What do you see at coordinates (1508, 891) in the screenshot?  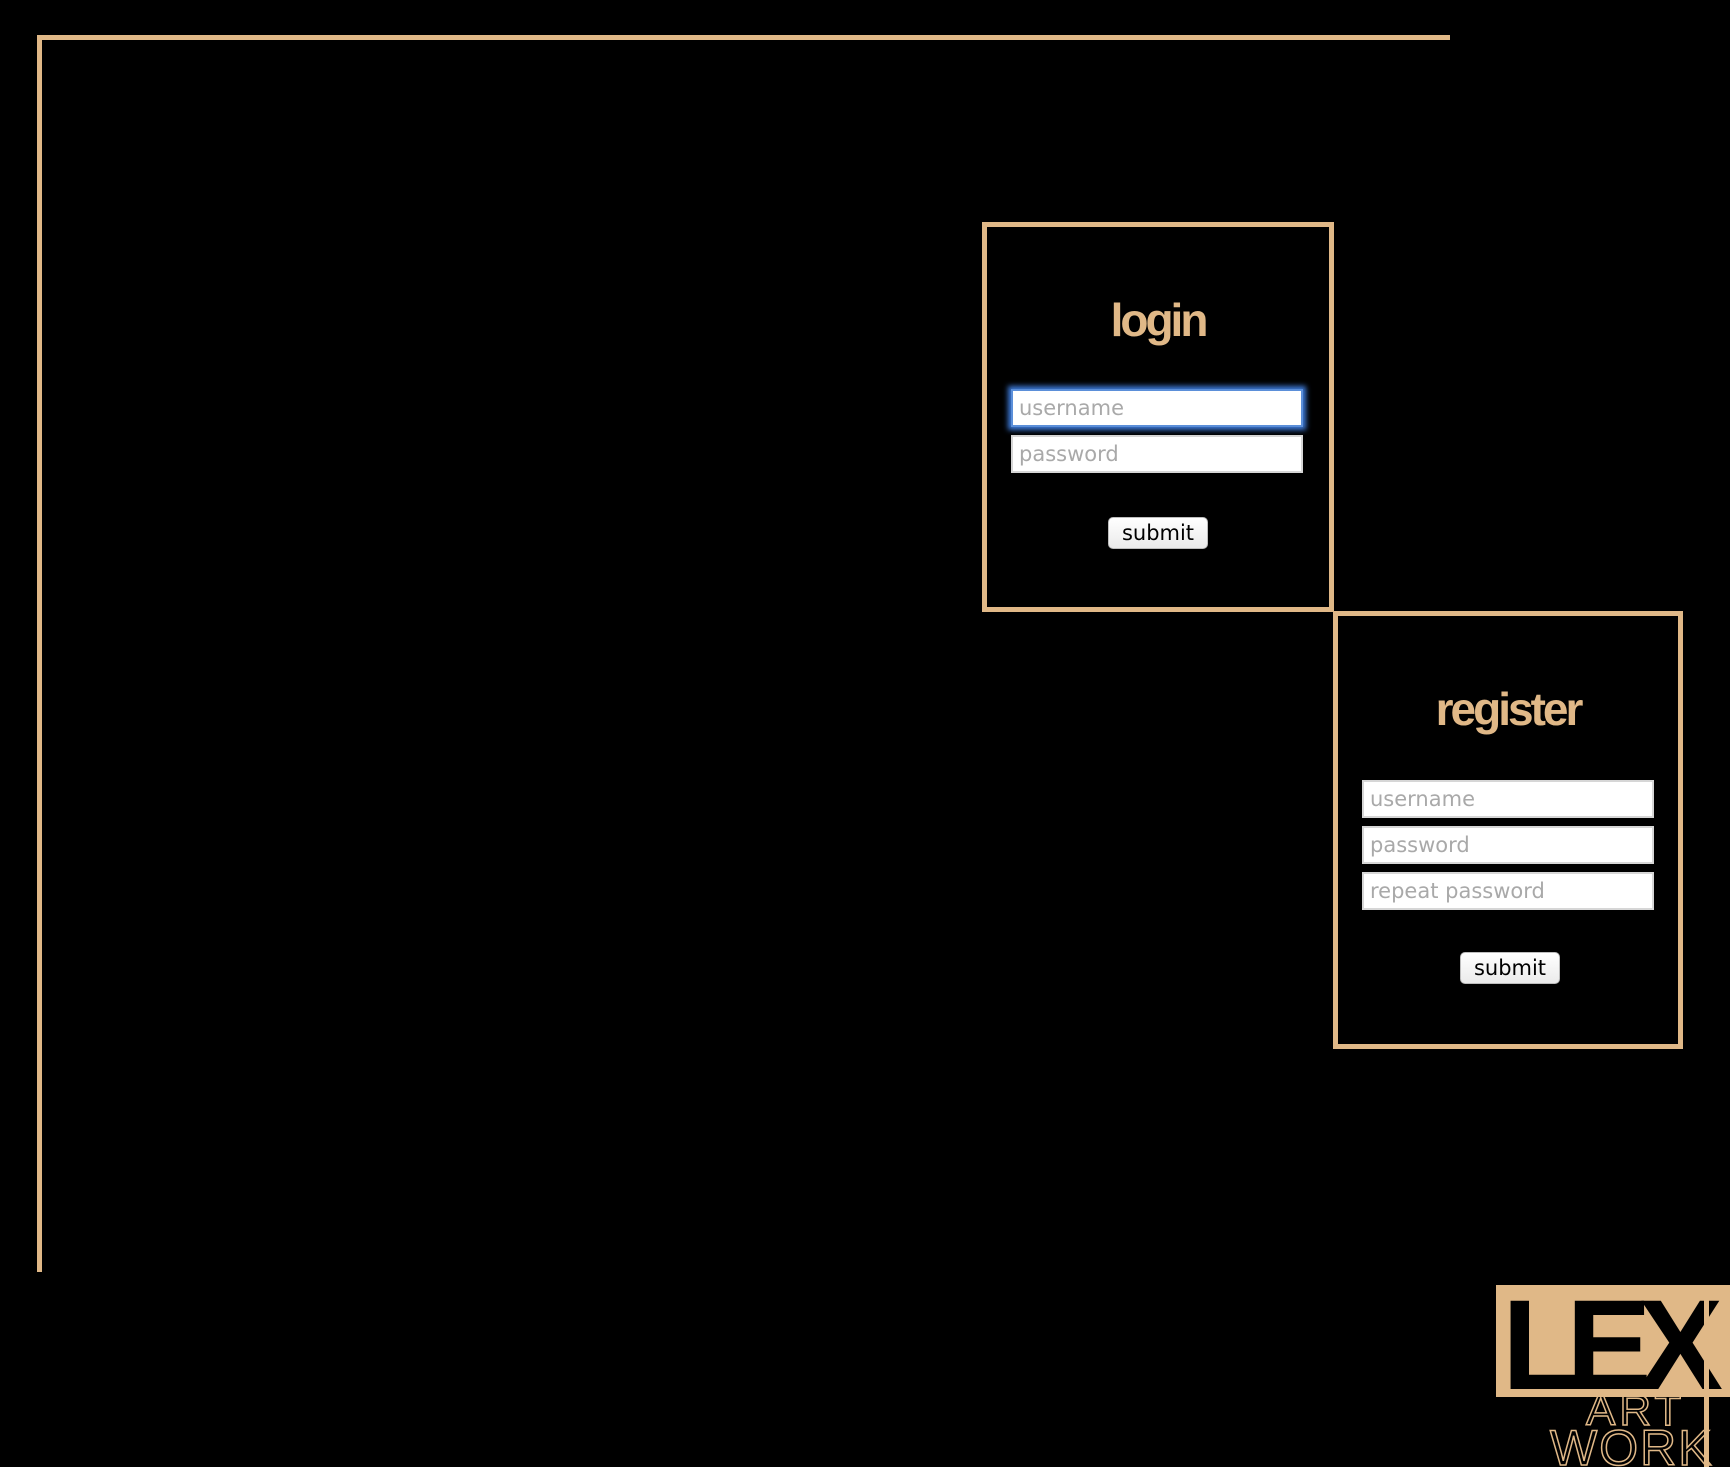 I see `register-repeat-password-input` at bounding box center [1508, 891].